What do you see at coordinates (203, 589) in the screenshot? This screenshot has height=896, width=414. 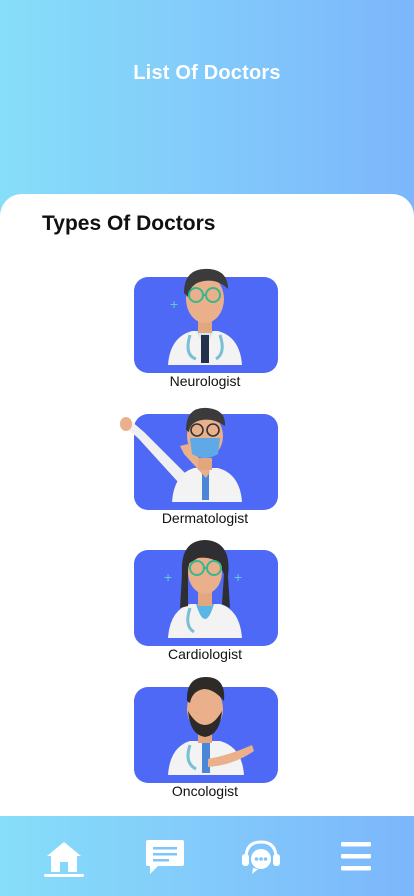 I see `doctor-avatar-icon: + +` at bounding box center [203, 589].